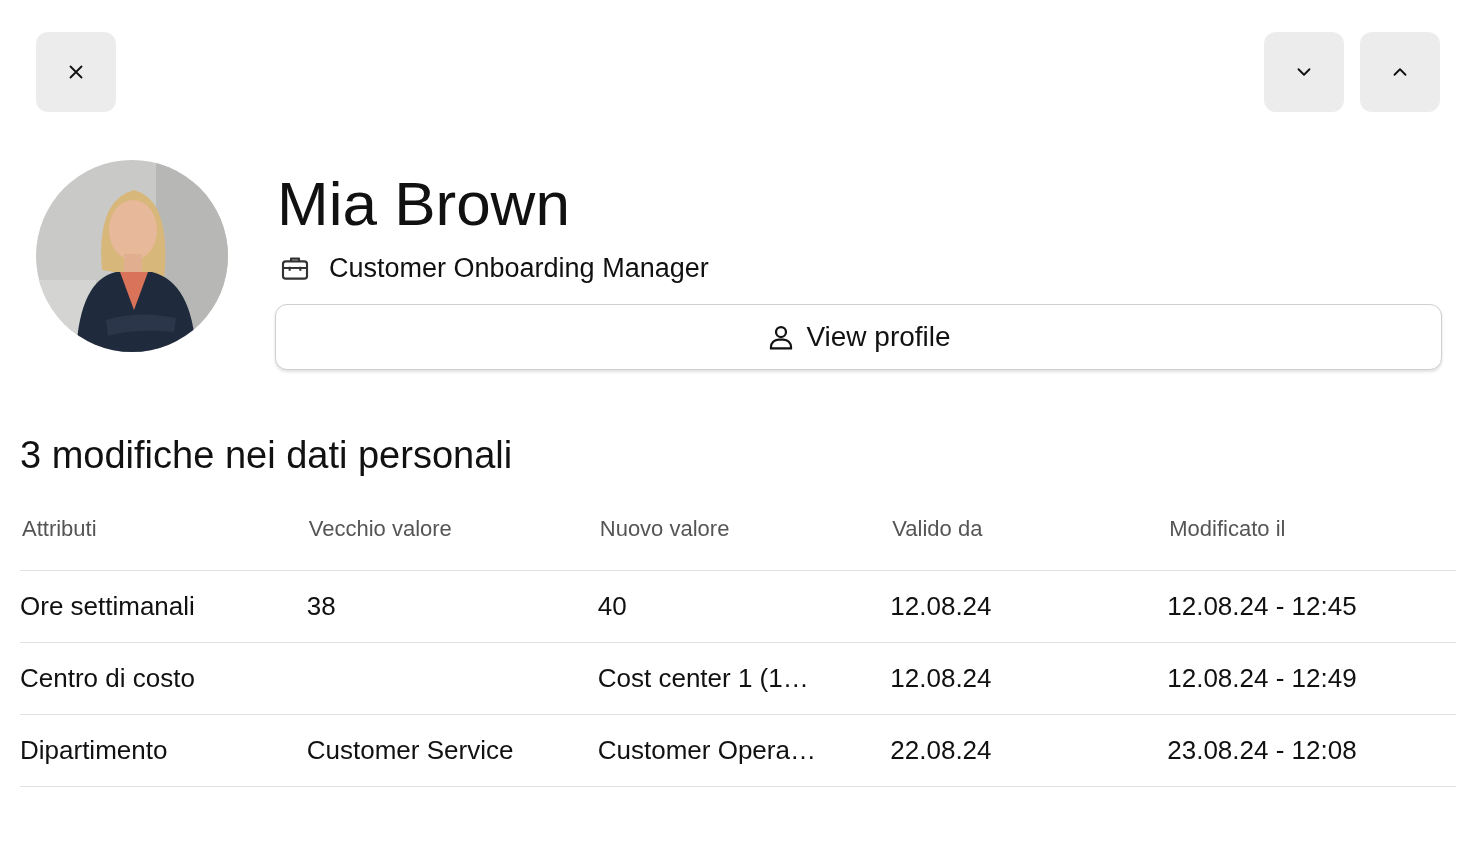 The width and height of the screenshot is (1470, 862). What do you see at coordinates (107, 678) in the screenshot?
I see `table-cell: Centro di costo` at bounding box center [107, 678].